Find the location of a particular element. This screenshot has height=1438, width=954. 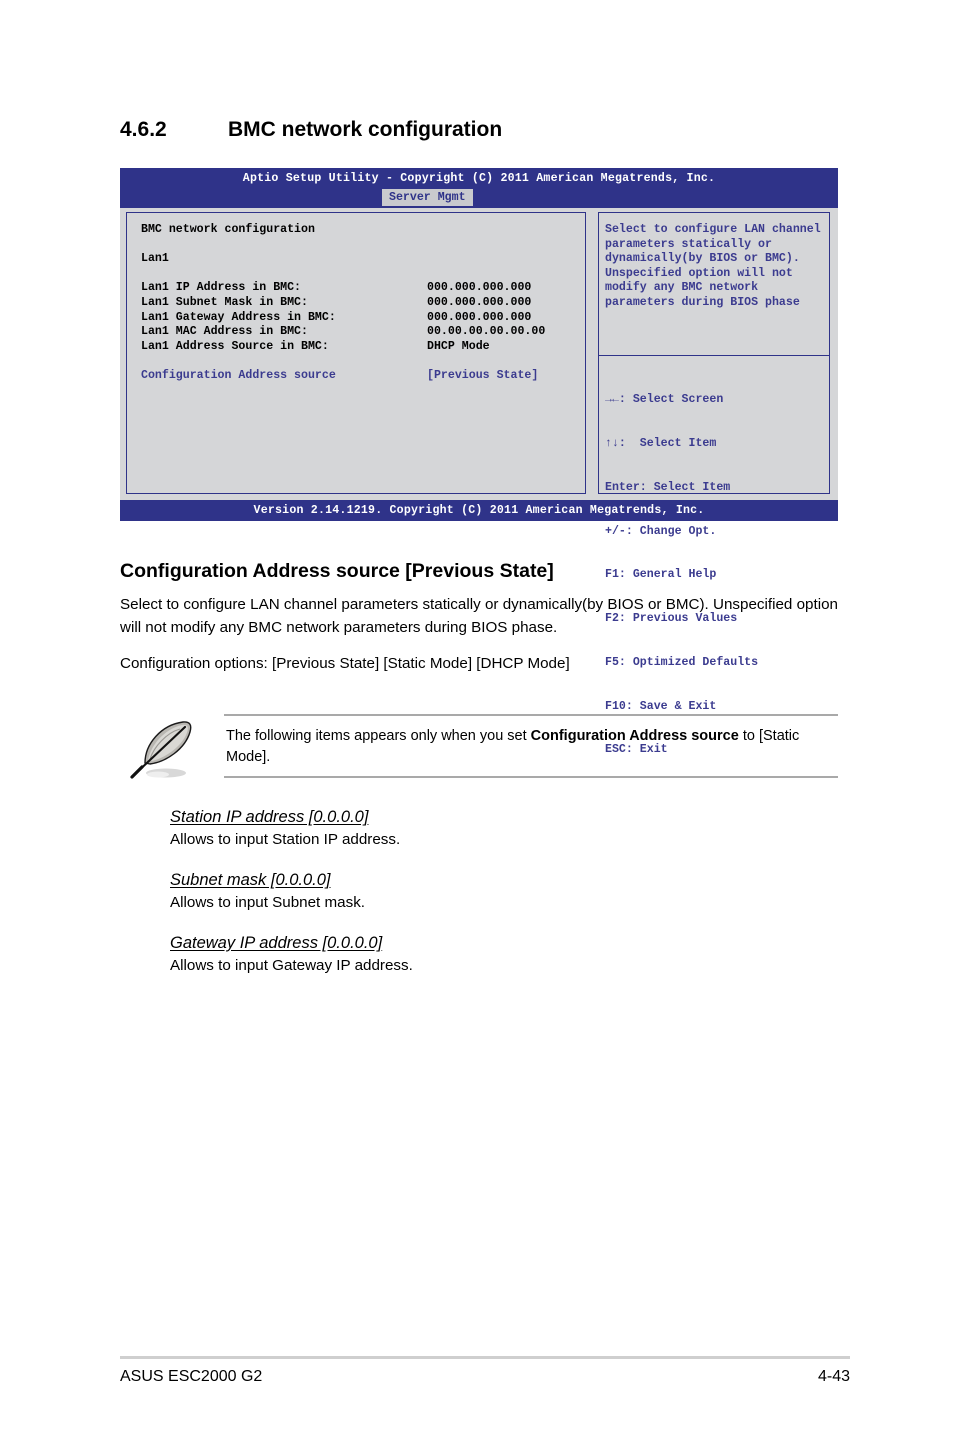

quill-pen-icon is located at coordinates (164, 749).